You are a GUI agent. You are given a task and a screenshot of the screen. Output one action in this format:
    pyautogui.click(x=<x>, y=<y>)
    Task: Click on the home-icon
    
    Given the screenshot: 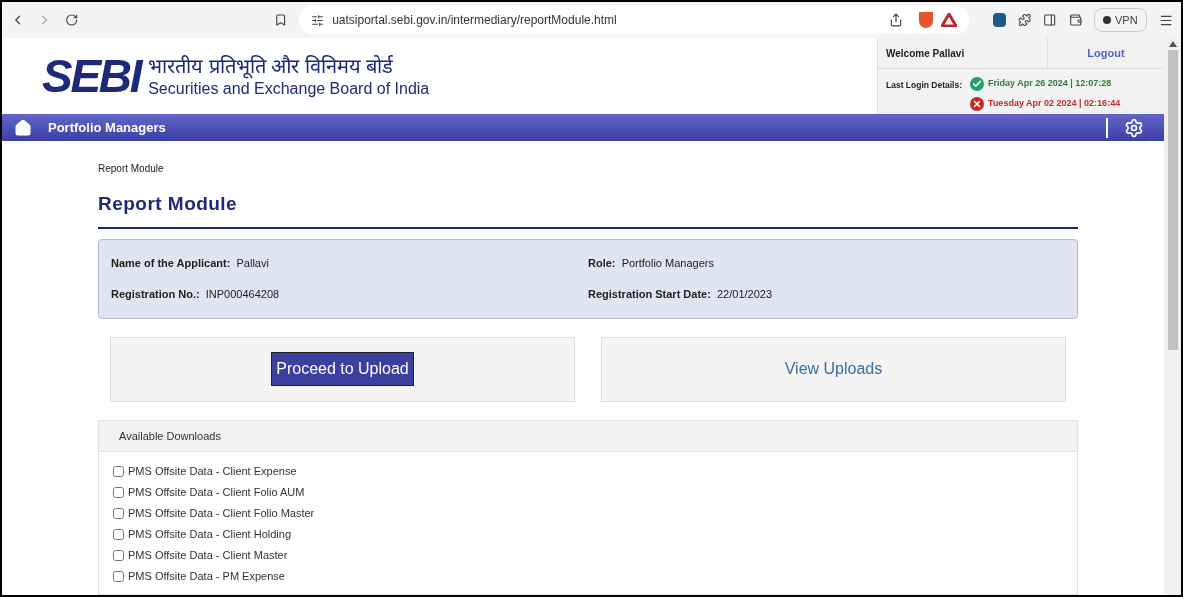 What is the action you would take?
    pyautogui.click(x=23, y=127)
    